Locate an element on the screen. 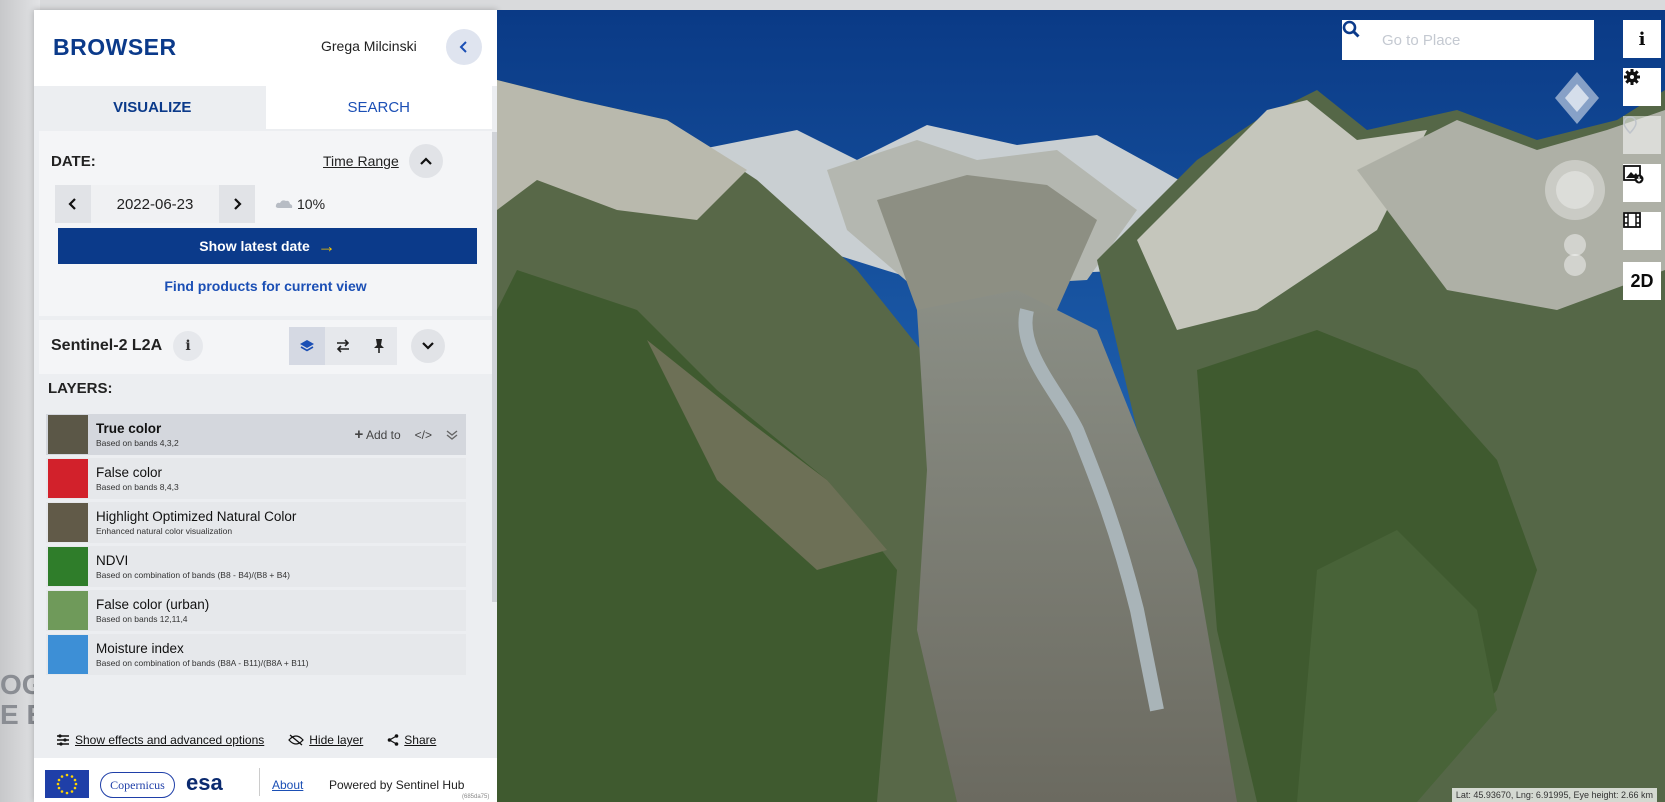  code-view-button: </> is located at coordinates (423, 435).